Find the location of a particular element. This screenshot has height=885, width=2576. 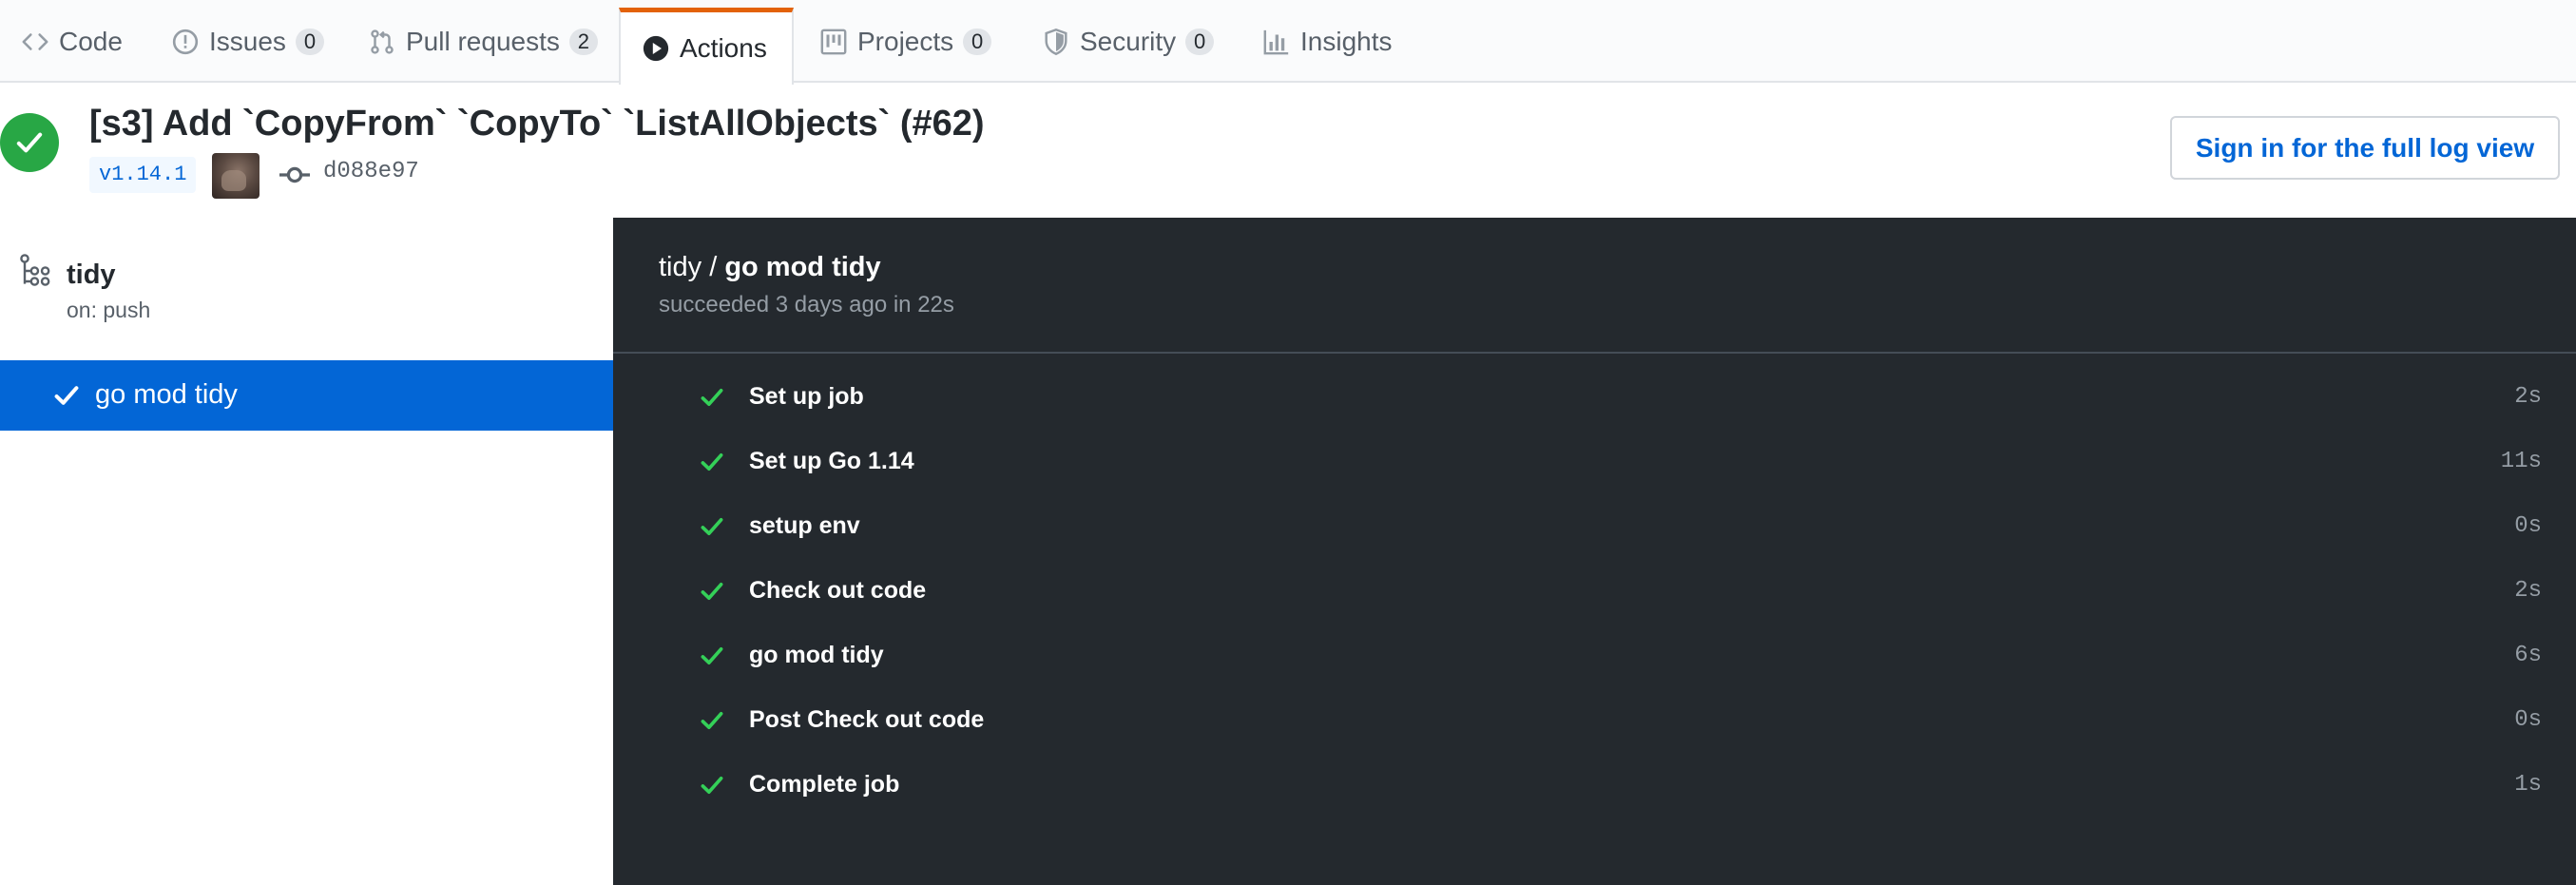

issues-counter: 0 is located at coordinates (310, 41).